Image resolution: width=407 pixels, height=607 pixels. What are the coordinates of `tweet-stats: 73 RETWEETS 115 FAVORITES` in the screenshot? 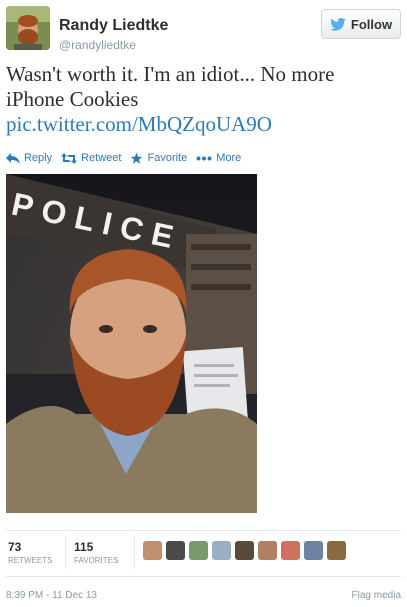 It's located at (203, 553).